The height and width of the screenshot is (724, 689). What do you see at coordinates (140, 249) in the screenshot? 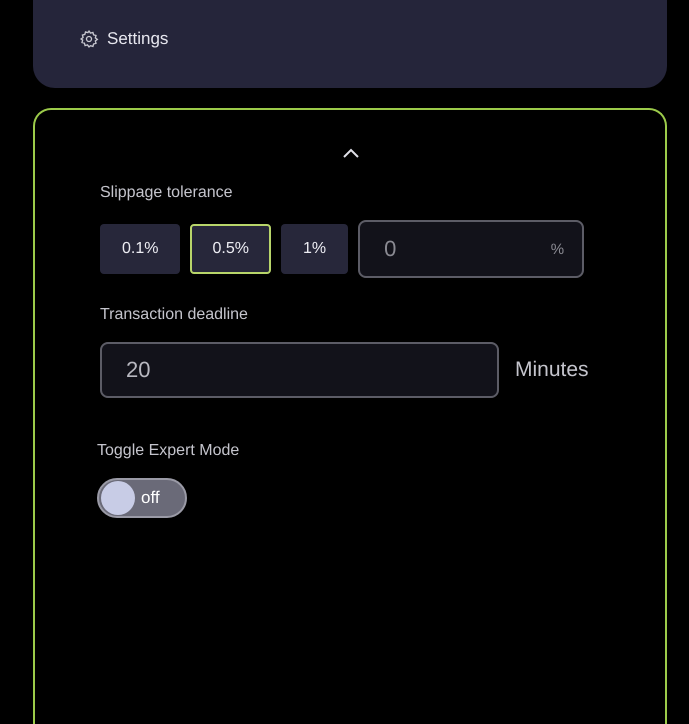
I see `slippage-option: 0.1%` at bounding box center [140, 249].